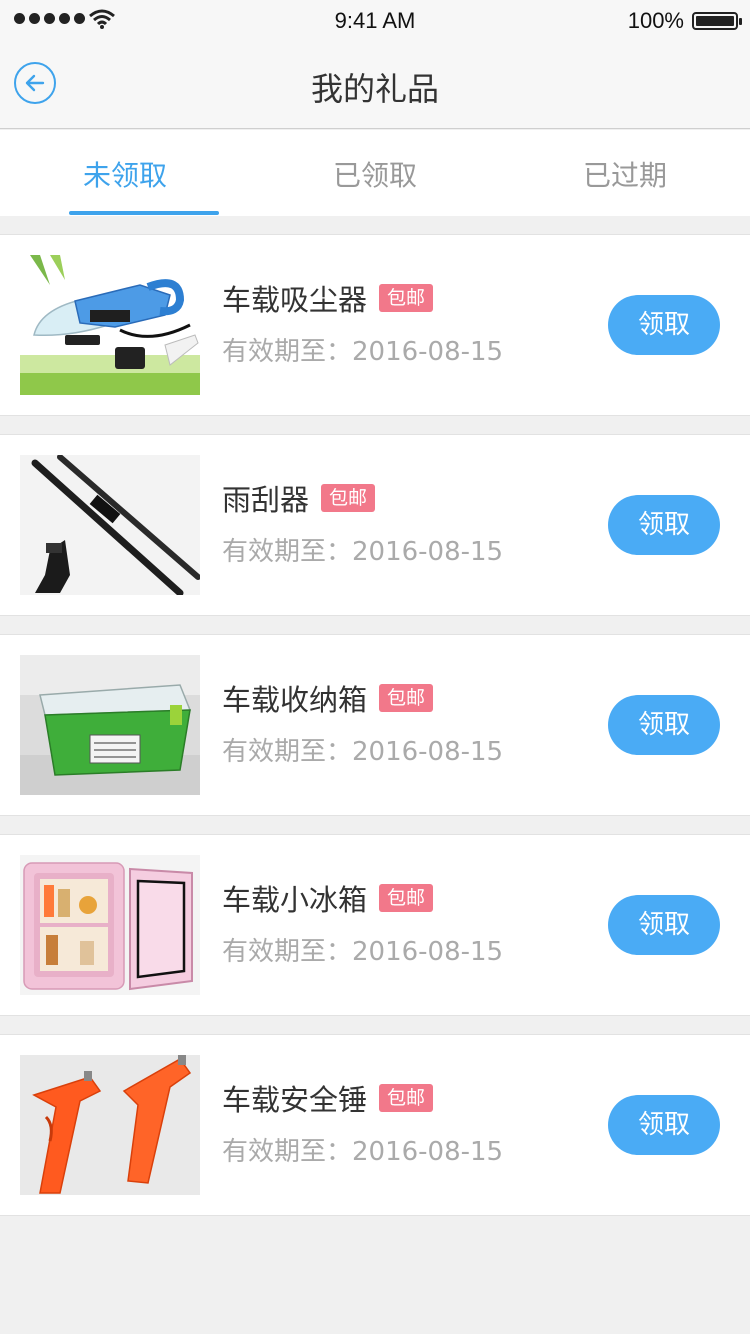 Image resolution: width=750 pixels, height=1334 pixels. What do you see at coordinates (110, 1125) in the screenshot?
I see `product-image-safety-hammer` at bounding box center [110, 1125].